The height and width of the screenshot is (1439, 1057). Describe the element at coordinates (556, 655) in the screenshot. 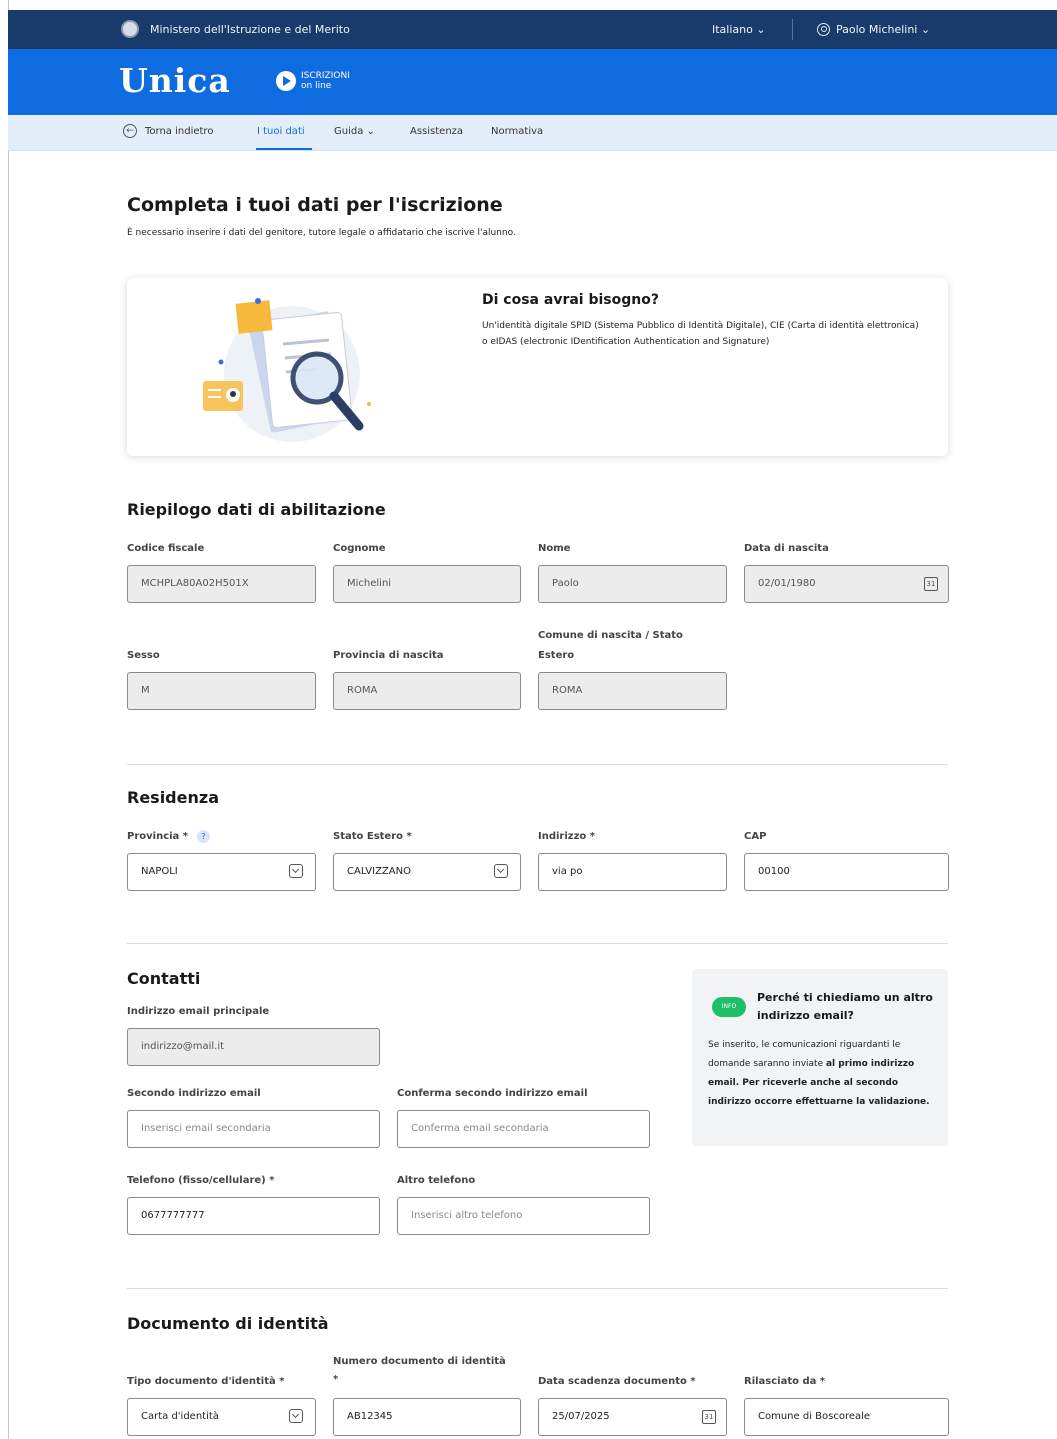

I see `comune-nascita-label-line2: Estero` at that location.